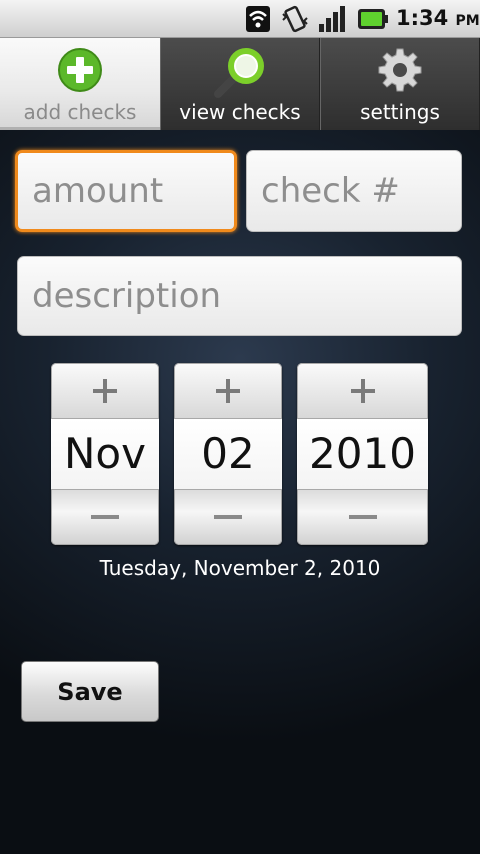  I want to click on tab-view-checks: view checks, so click(240, 84).